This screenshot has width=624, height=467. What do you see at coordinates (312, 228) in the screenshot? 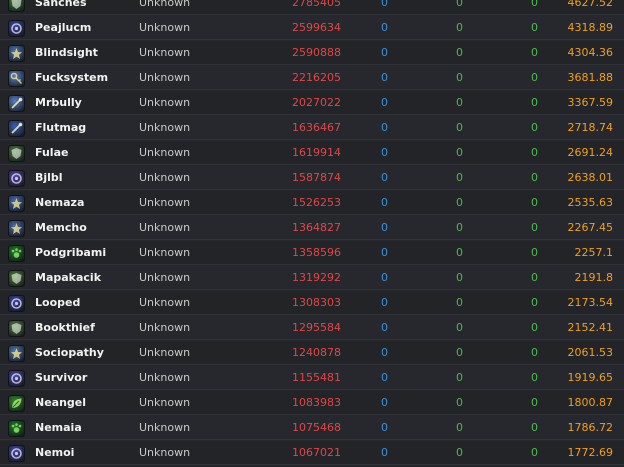
I see `table-row: Memcho Unknown 1364827 0 0 0 2267.45` at bounding box center [312, 228].